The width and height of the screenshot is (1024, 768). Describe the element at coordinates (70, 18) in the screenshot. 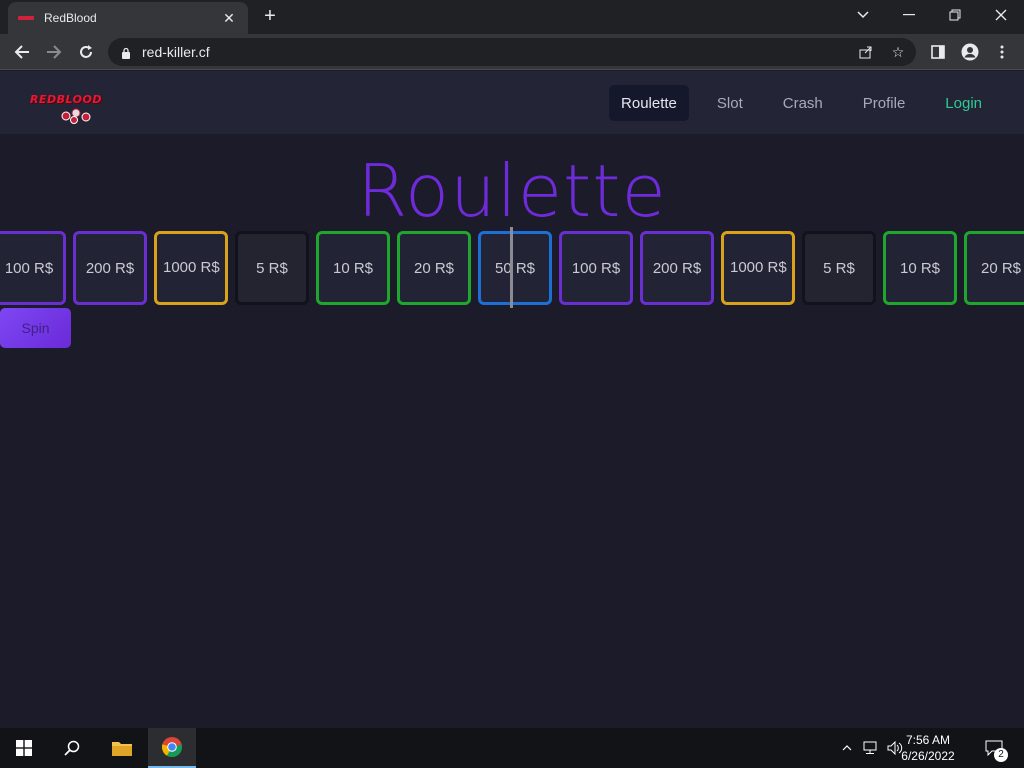

I see `tab-title: RedBlood` at that location.